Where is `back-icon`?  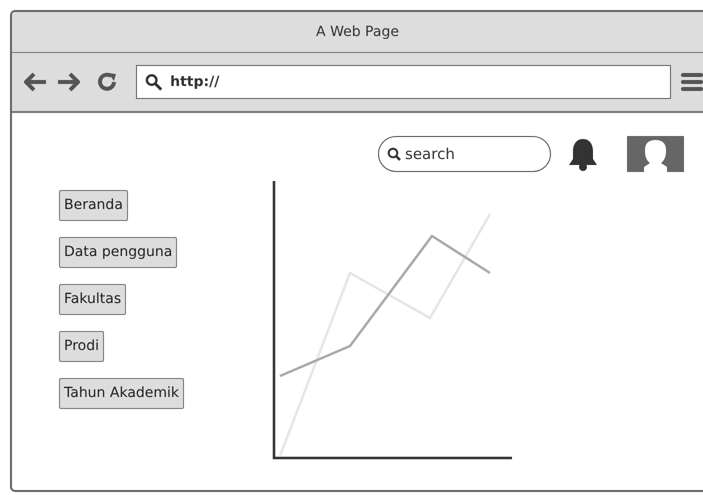
back-icon is located at coordinates (36, 82).